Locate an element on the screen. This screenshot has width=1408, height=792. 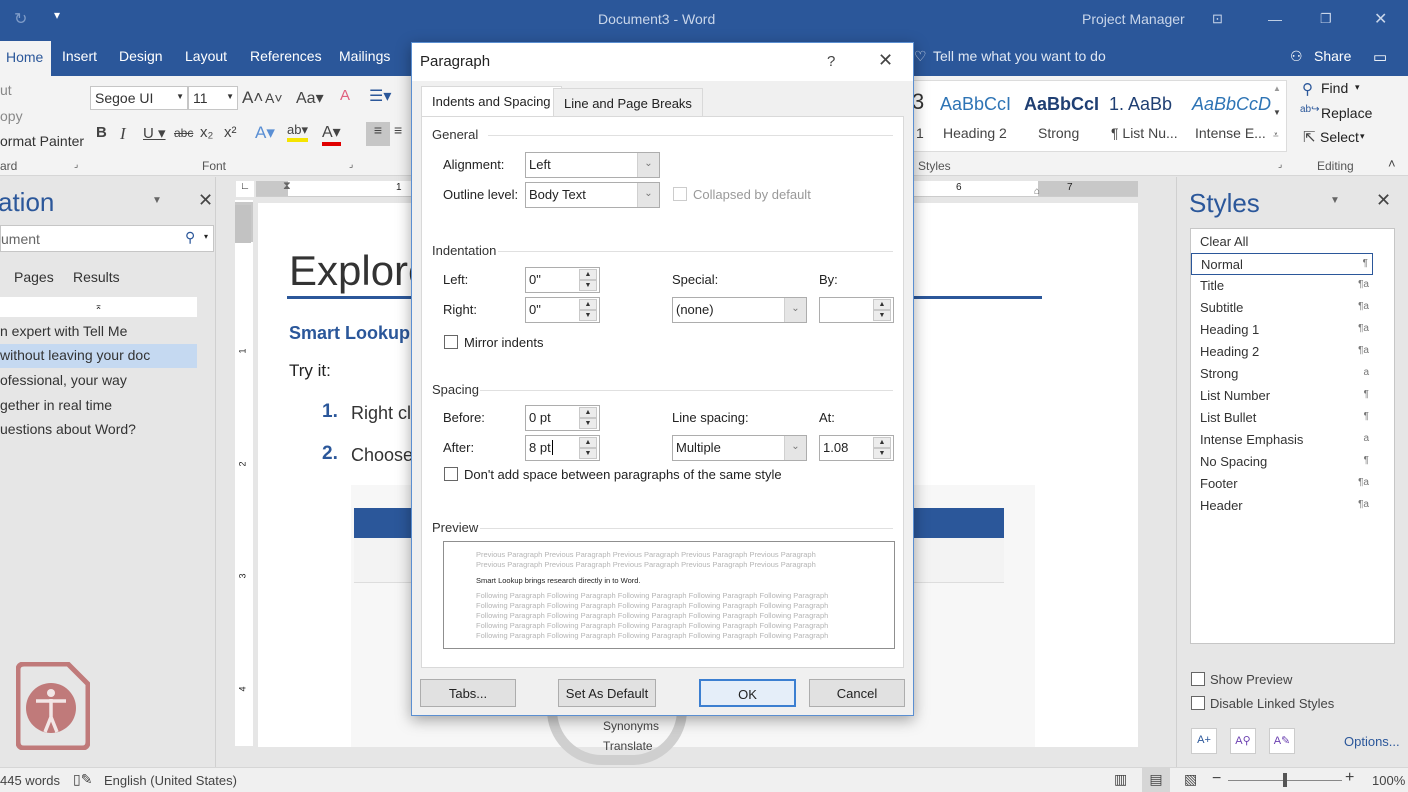
tab-selector-icon: ∟ is located at coordinates (245, 189).